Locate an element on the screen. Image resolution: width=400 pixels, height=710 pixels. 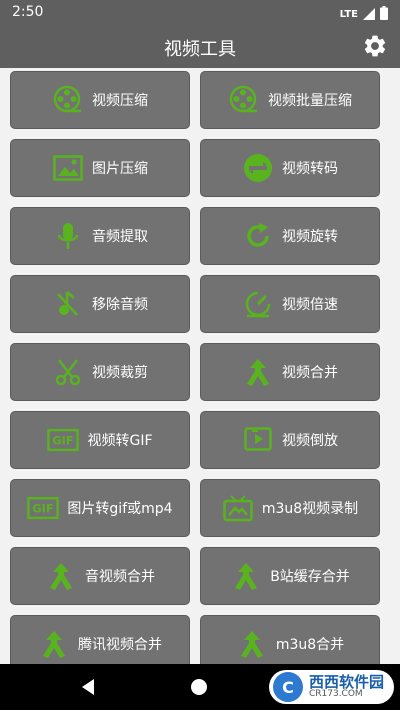
status-indicators: LTE is located at coordinates (364, 14).